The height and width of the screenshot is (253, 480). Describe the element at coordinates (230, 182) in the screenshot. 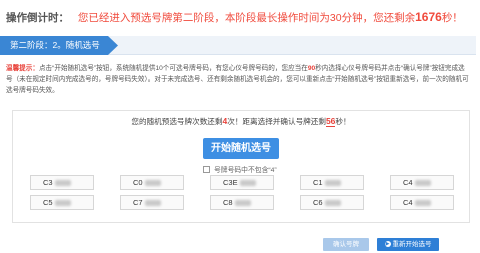

I see `plate-prefix: C3E` at that location.